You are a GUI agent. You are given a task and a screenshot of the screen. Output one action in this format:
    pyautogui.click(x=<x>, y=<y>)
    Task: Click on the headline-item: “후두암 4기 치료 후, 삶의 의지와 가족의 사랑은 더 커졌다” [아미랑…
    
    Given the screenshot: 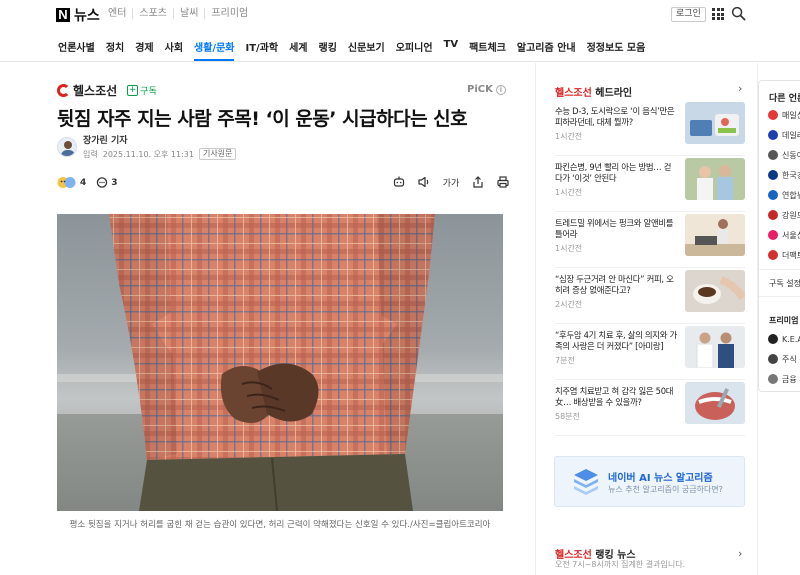 What is the action you would take?
    pyautogui.click(x=650, y=352)
    